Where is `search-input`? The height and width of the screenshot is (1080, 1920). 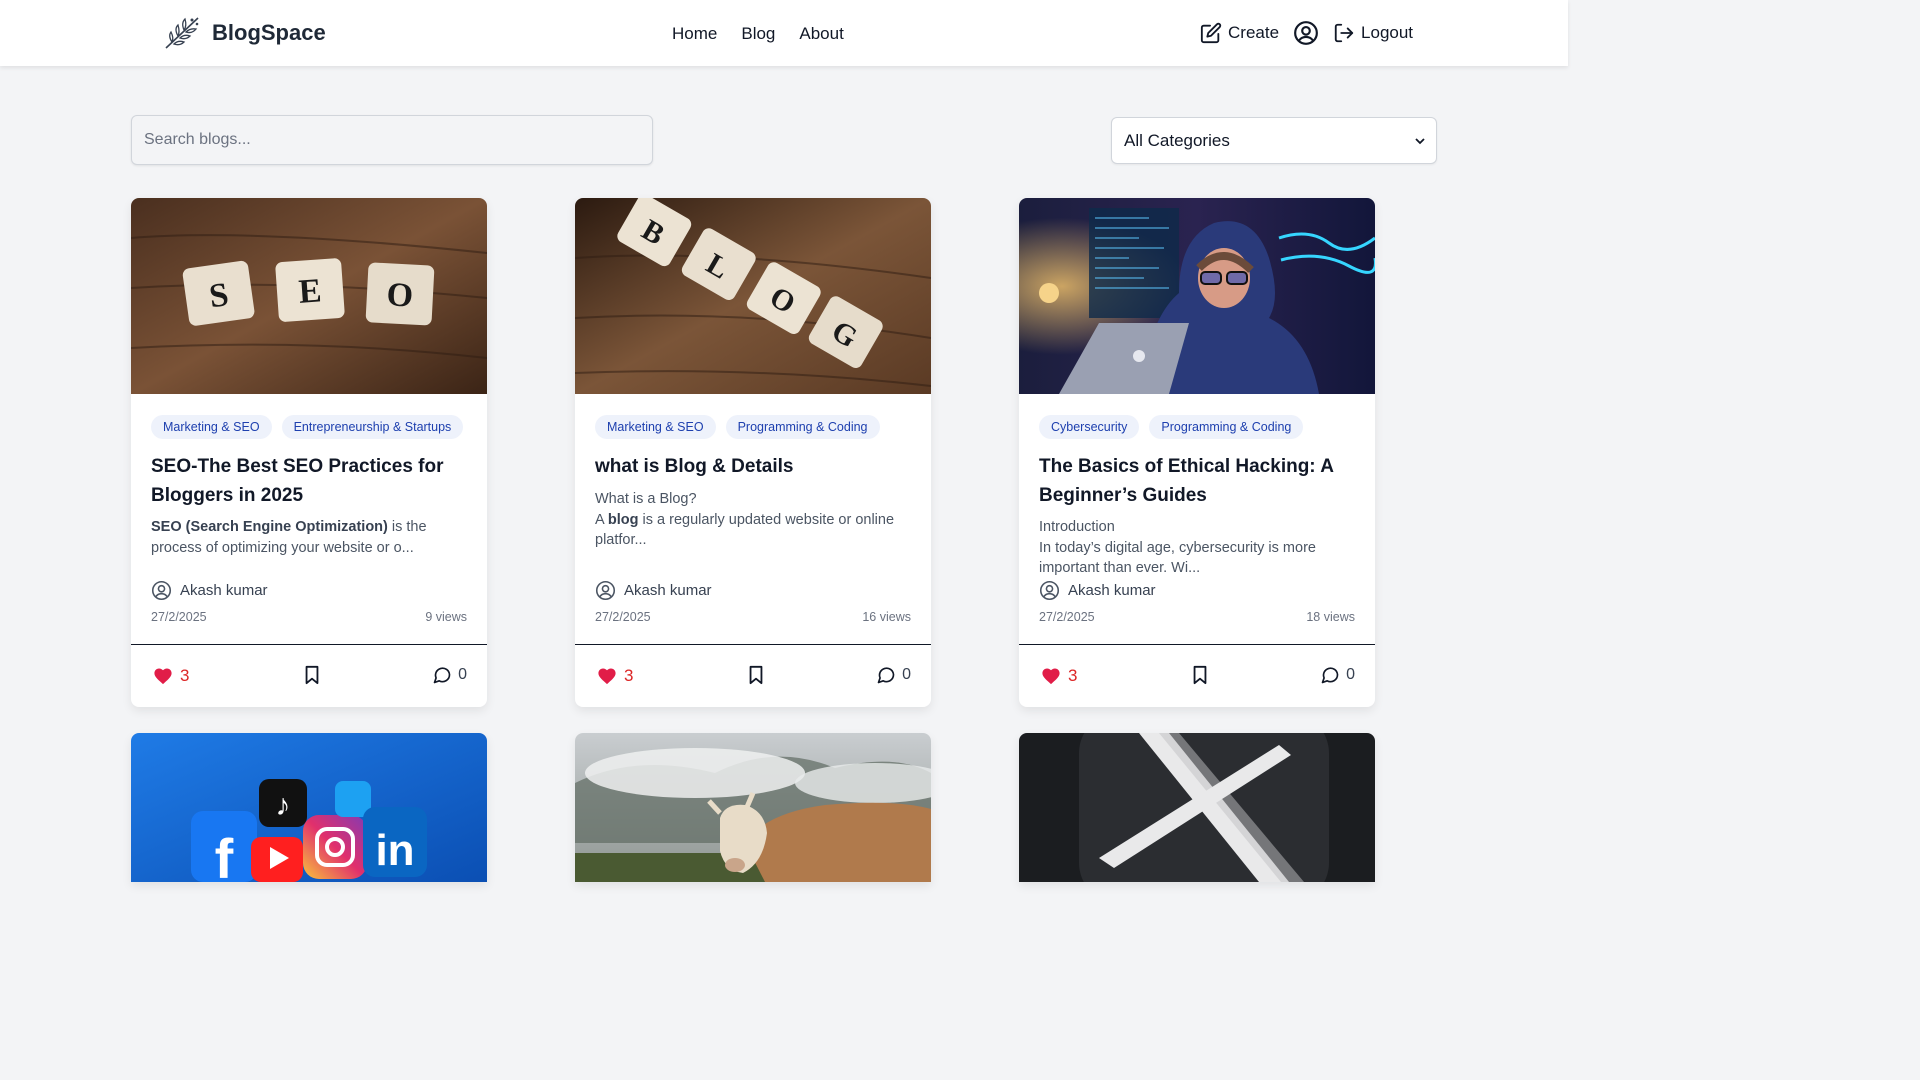 search-input is located at coordinates (392, 140).